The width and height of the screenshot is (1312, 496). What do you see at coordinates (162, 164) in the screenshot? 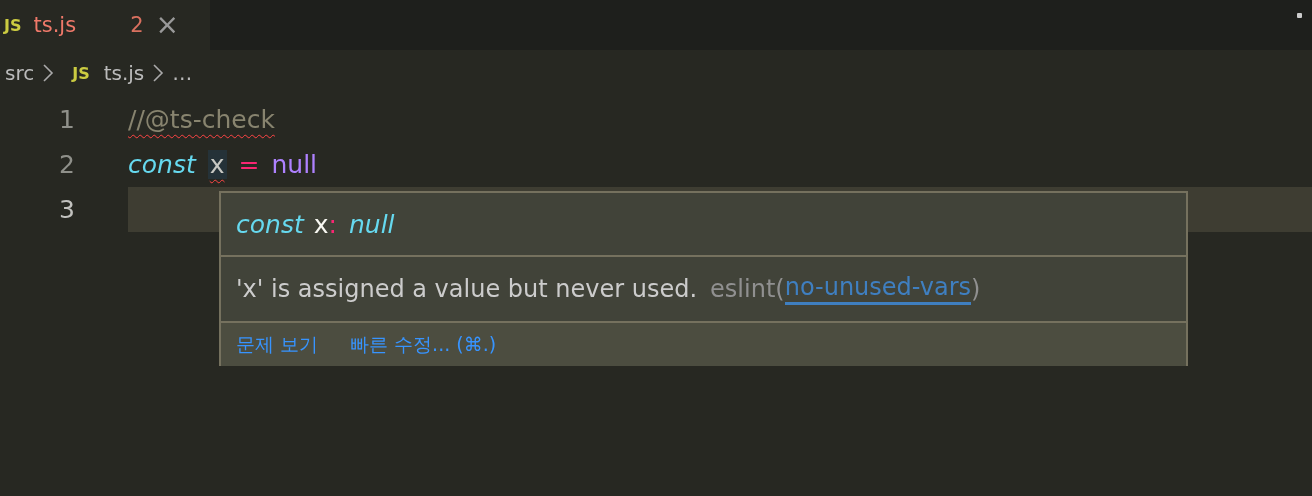
I see `code-token: const` at bounding box center [162, 164].